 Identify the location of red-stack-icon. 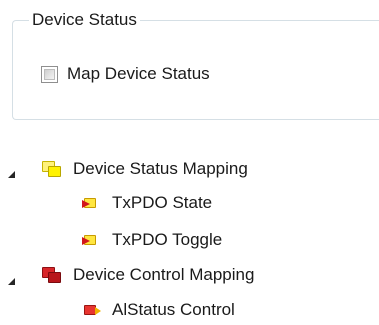
(51, 275).